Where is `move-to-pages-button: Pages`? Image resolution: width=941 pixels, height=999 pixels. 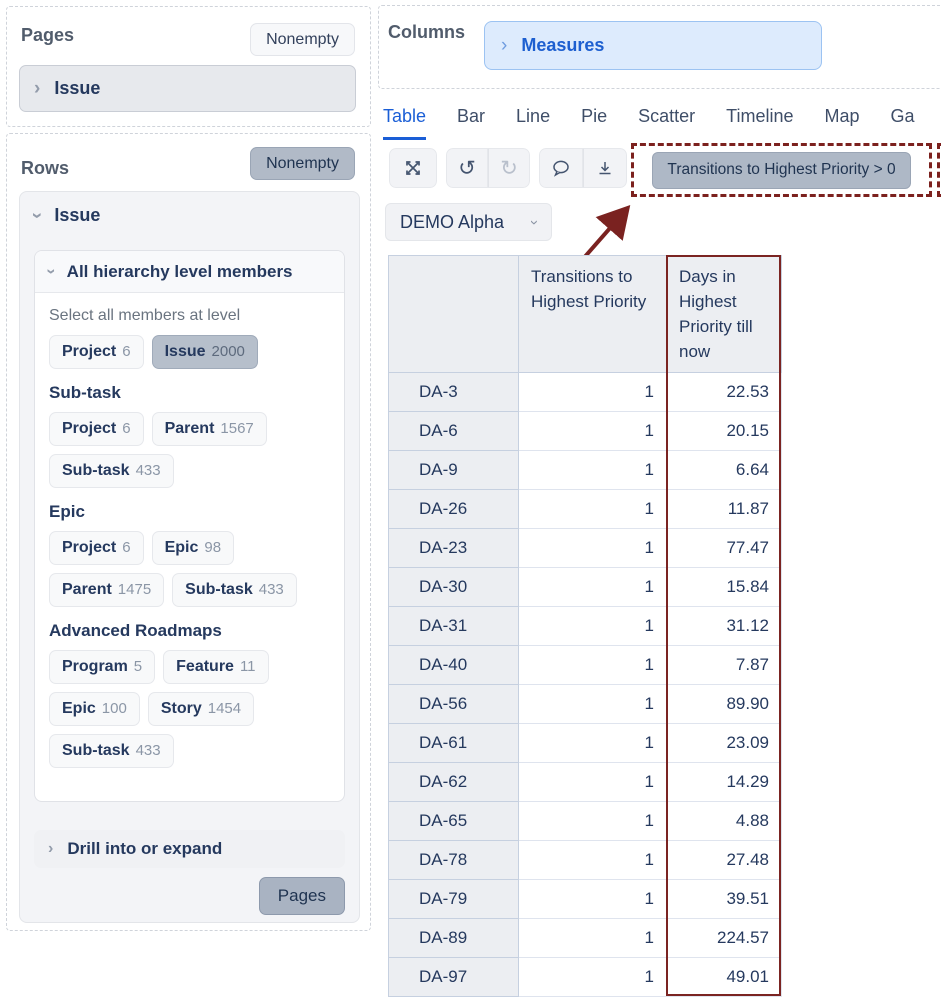 move-to-pages-button: Pages is located at coordinates (301, 896).